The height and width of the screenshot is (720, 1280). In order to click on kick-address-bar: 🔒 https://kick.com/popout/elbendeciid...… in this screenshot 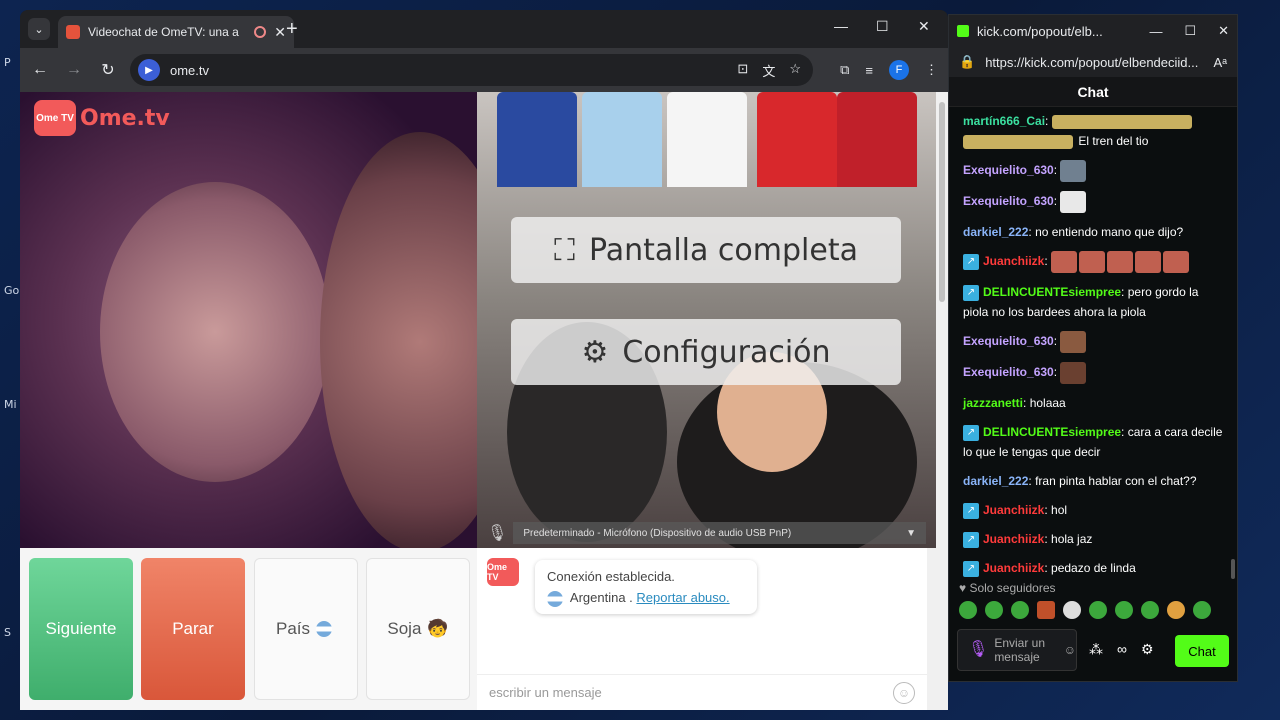, I will do `click(1093, 62)`.